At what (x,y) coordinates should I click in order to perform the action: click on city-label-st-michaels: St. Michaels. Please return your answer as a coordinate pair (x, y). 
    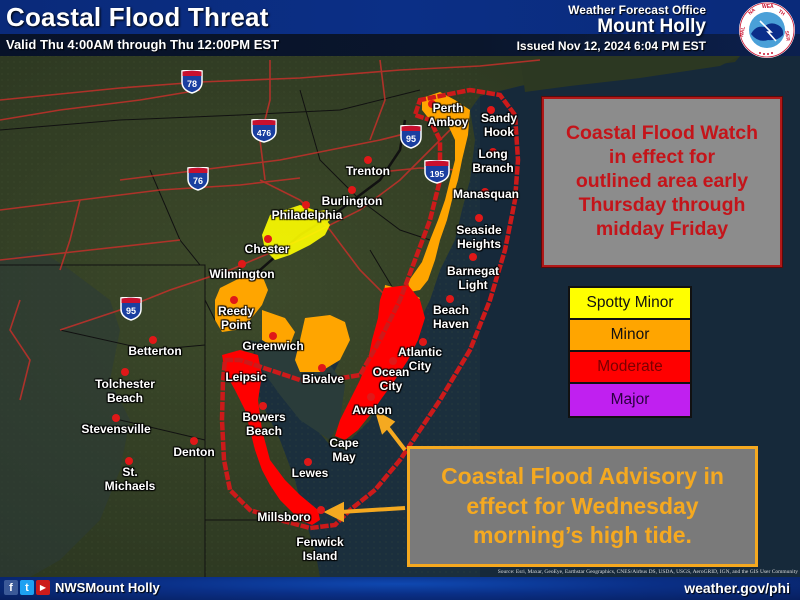
    Looking at the image, I should click on (130, 479).